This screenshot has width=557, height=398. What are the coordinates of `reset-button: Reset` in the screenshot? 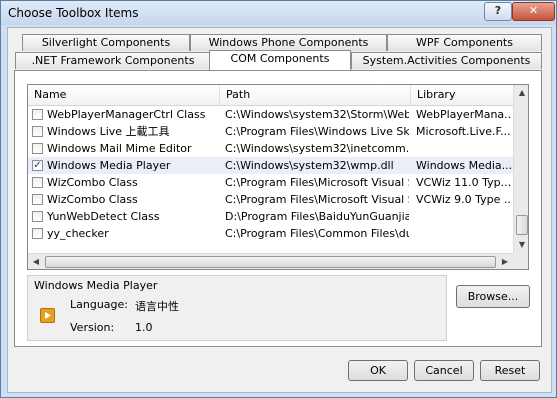 It's located at (510, 370).